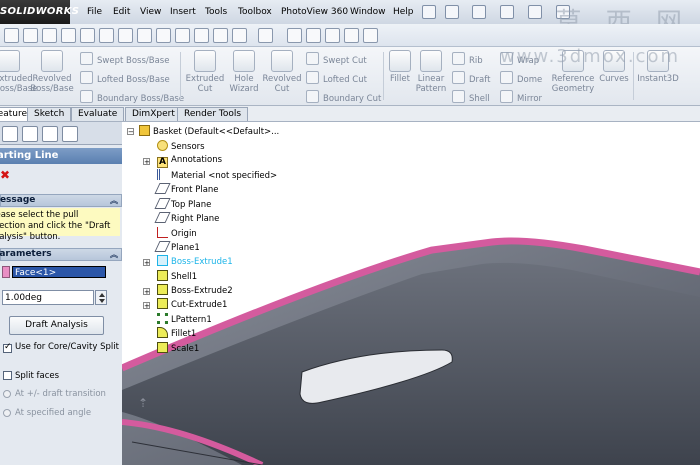 This screenshot has height=465, width=700. Describe the element at coordinates (614, 67) in the screenshot. I see `curves-button: Curves` at that location.